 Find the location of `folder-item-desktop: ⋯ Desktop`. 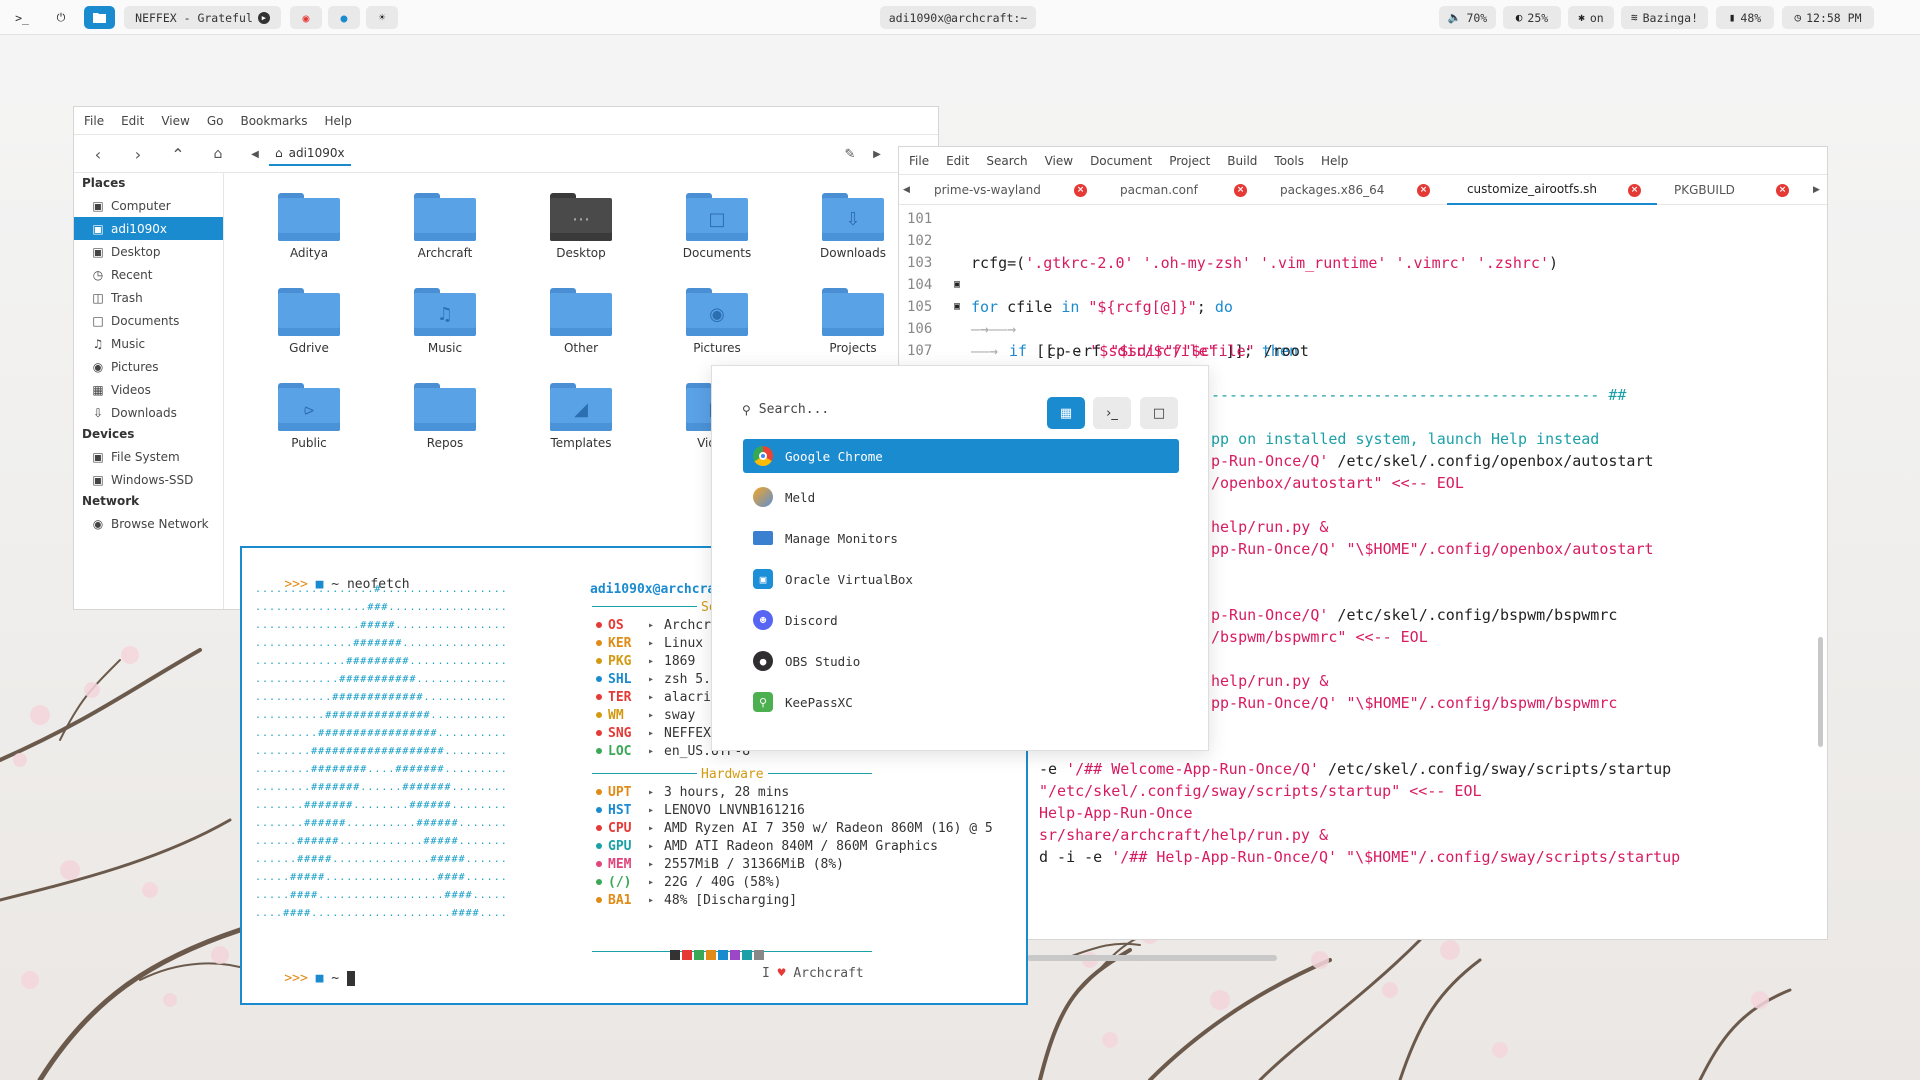

folder-item-desktop: ⋯ Desktop is located at coordinates (581, 229).